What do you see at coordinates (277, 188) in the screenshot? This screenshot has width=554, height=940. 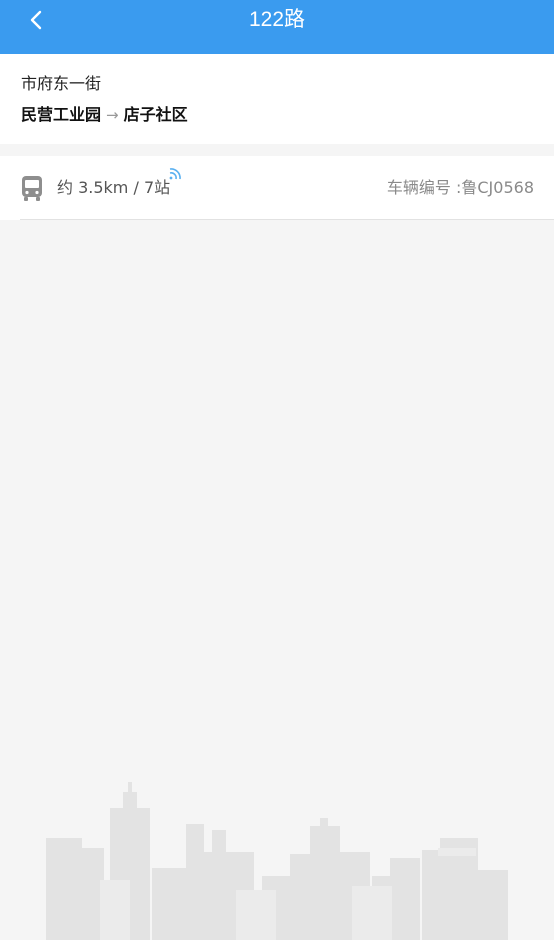 I see `incoming-bus-row: 约 3.5km / 7站 车辆编号 :鲁CJ0568` at bounding box center [277, 188].